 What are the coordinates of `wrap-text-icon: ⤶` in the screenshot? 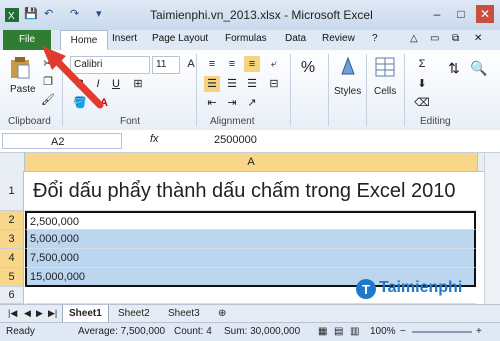 It's located at (274, 64).